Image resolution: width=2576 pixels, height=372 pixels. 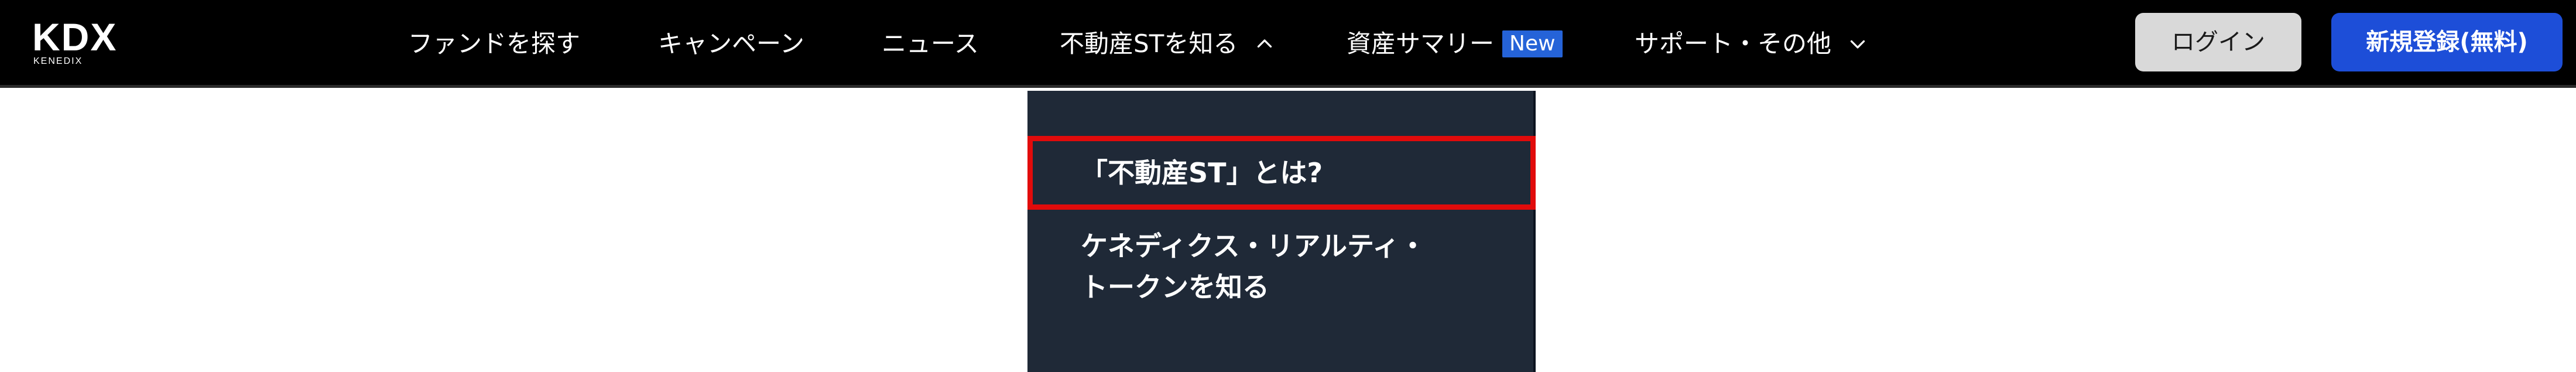 What do you see at coordinates (1532, 43) in the screenshot?
I see `new-badge: New` at bounding box center [1532, 43].